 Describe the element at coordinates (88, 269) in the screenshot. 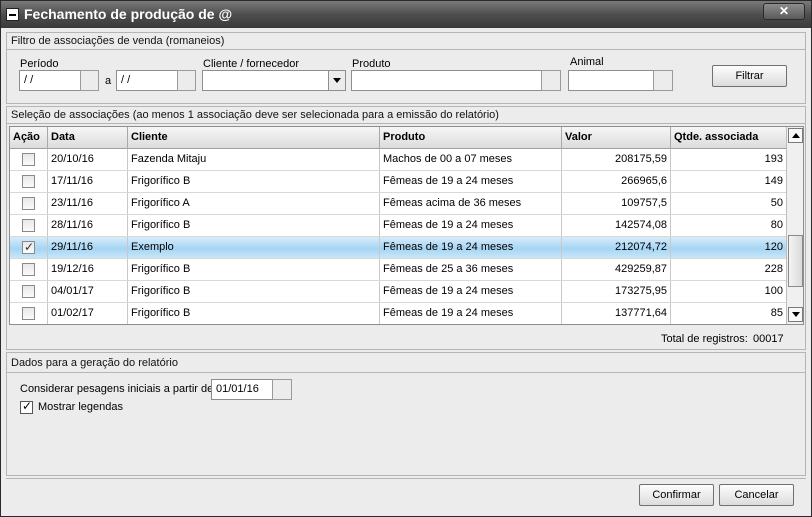

I see `cell-data: 19/12/16` at that location.